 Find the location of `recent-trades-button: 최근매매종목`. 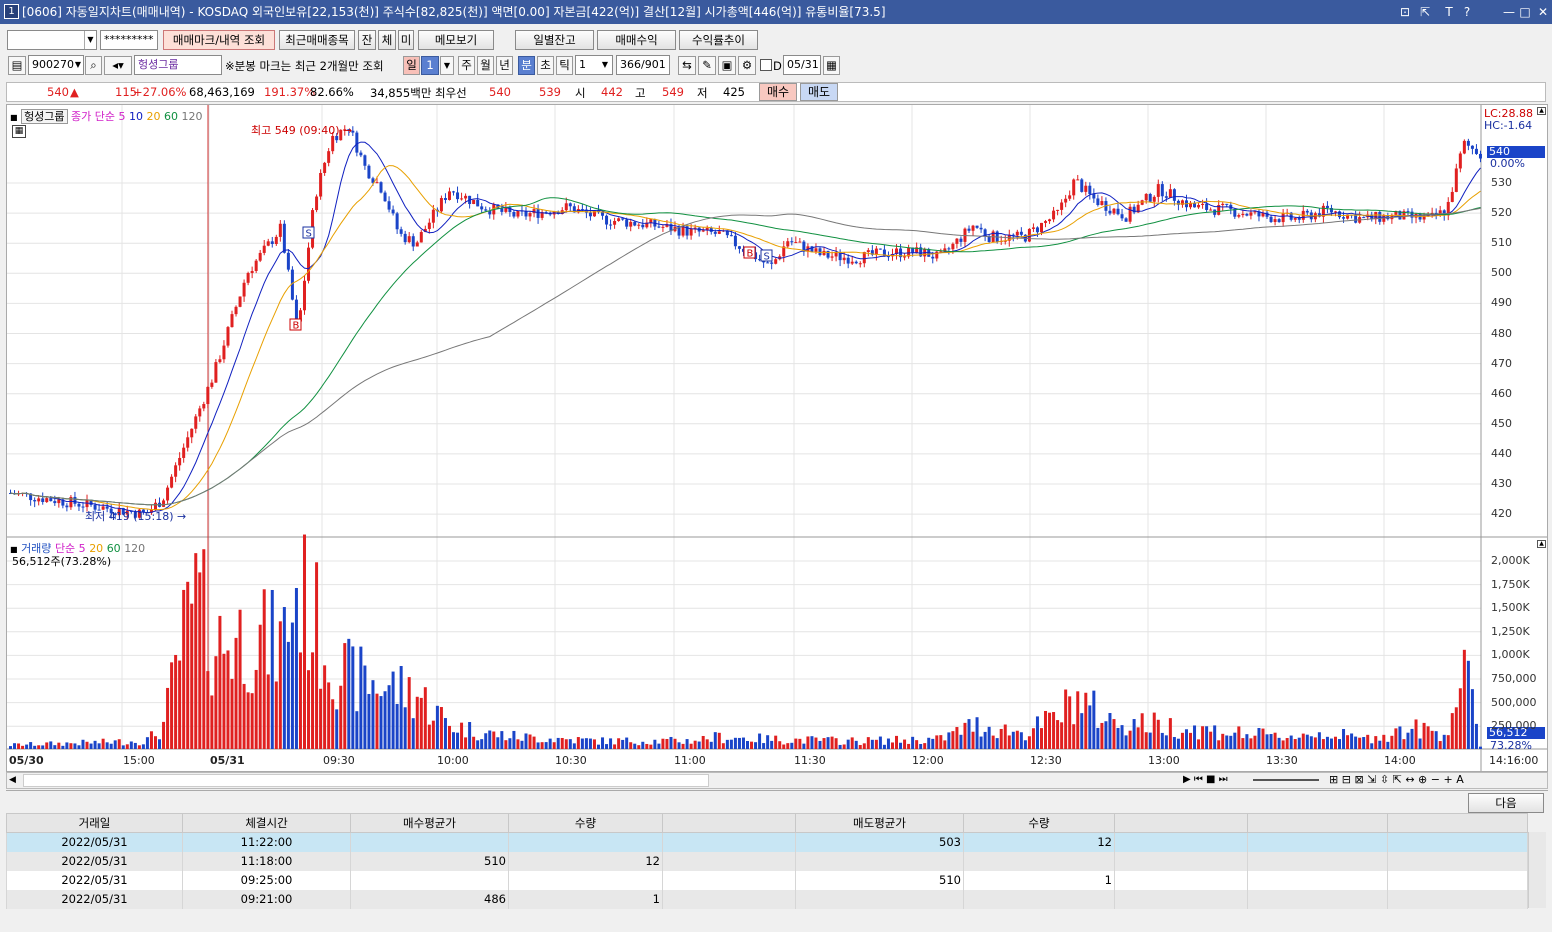

recent-trades-button: 최근매매종목 is located at coordinates (317, 40).